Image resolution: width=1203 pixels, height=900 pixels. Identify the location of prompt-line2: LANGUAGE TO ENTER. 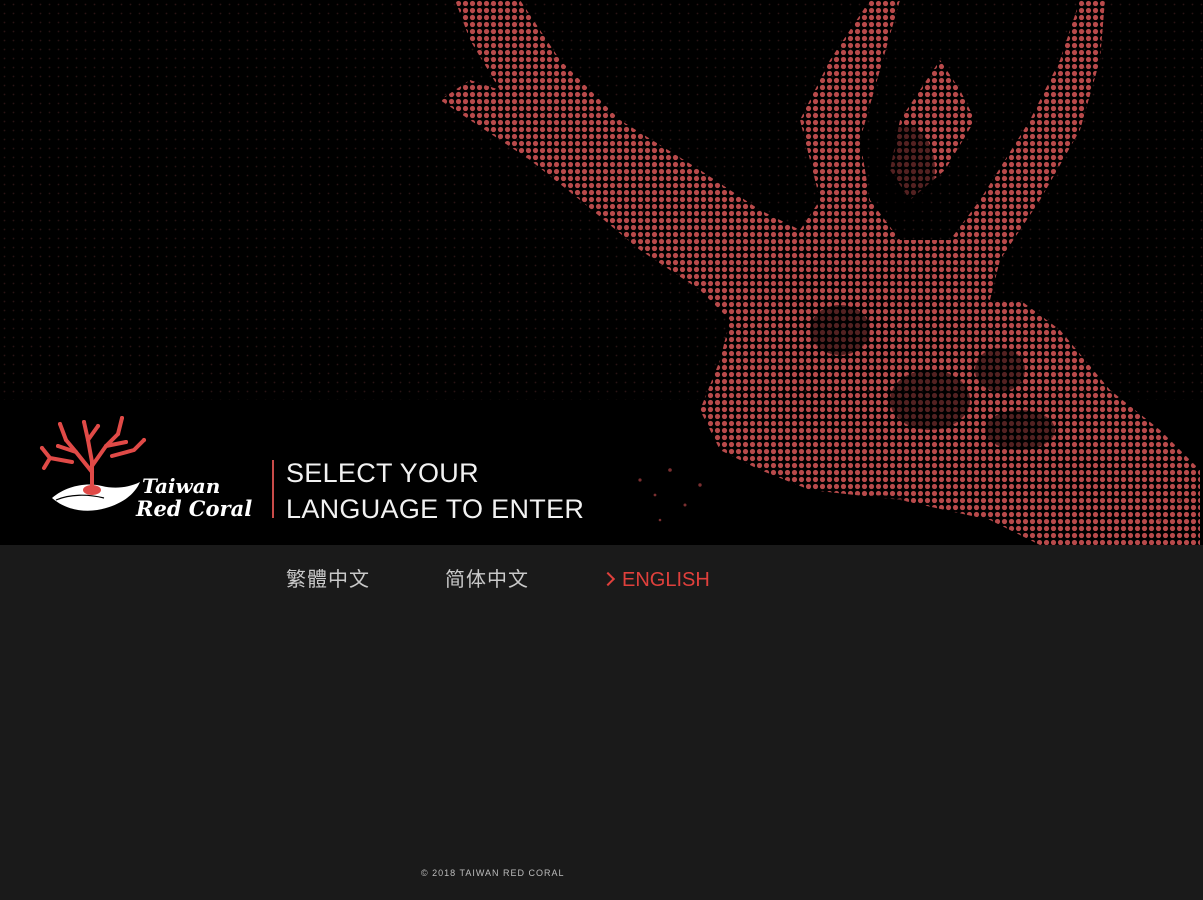
(435, 509).